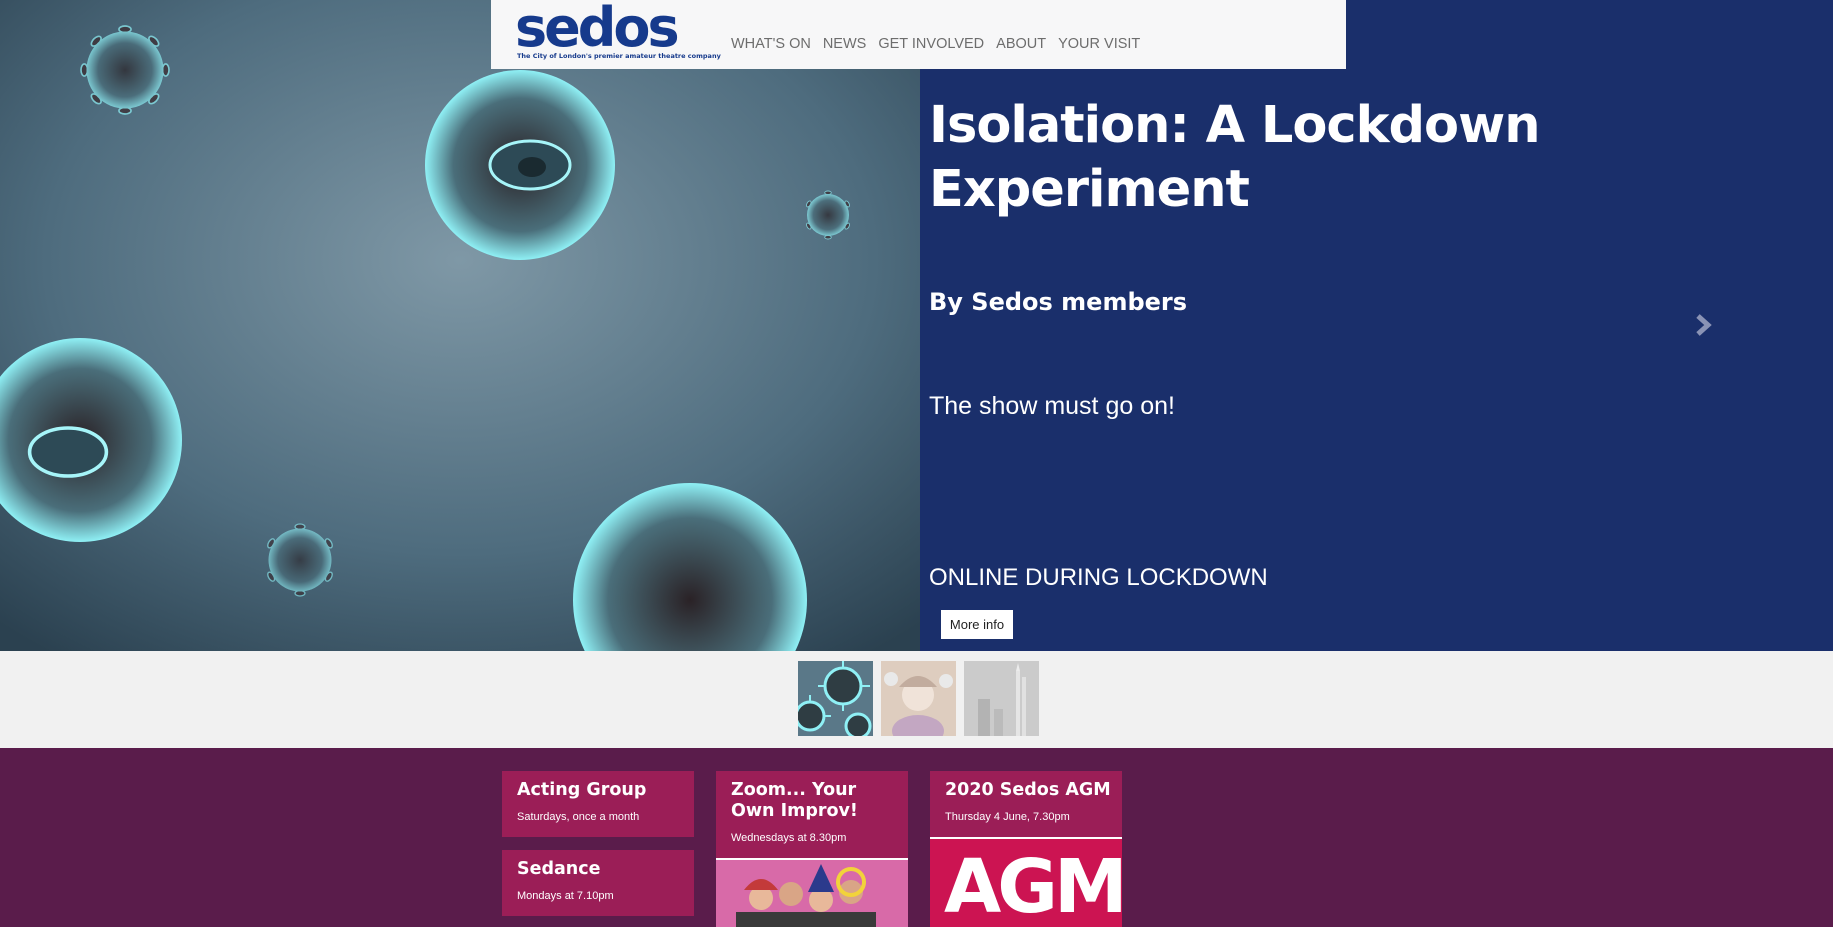  Describe the element at coordinates (1028, 790) in the screenshot. I see `event-title: 2020 Sedos AGM` at that location.